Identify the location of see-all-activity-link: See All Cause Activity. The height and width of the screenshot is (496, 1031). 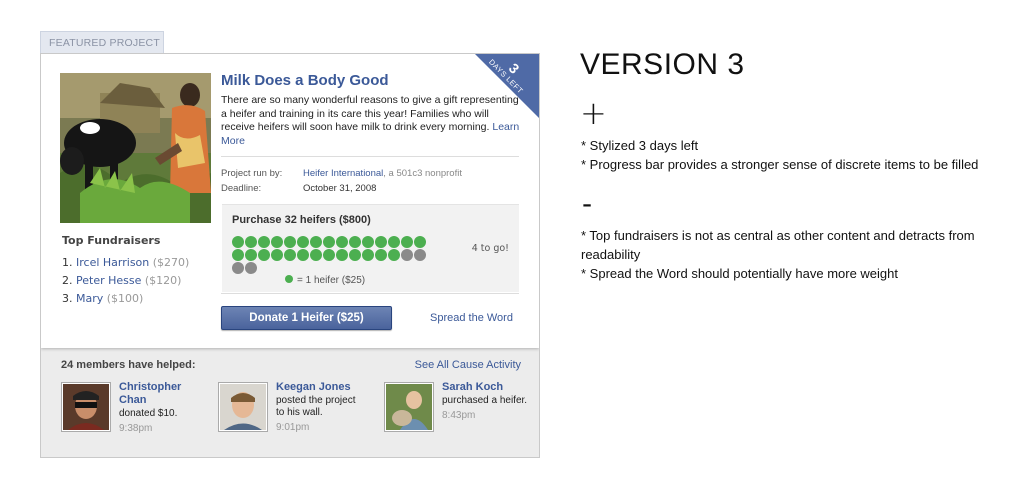
(468, 365).